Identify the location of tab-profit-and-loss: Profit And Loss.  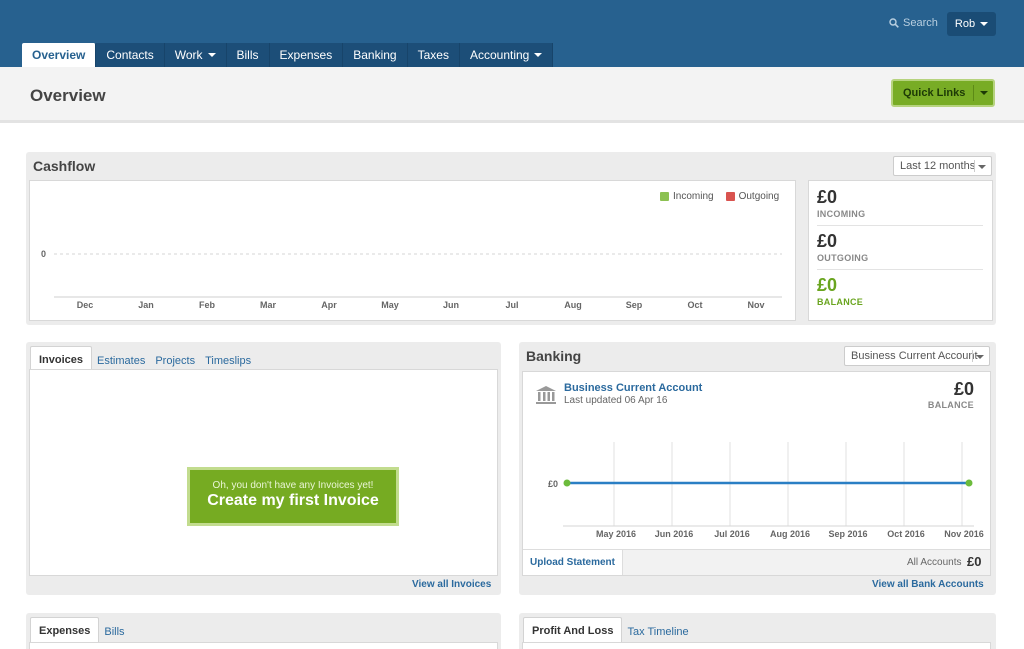
(573, 630).